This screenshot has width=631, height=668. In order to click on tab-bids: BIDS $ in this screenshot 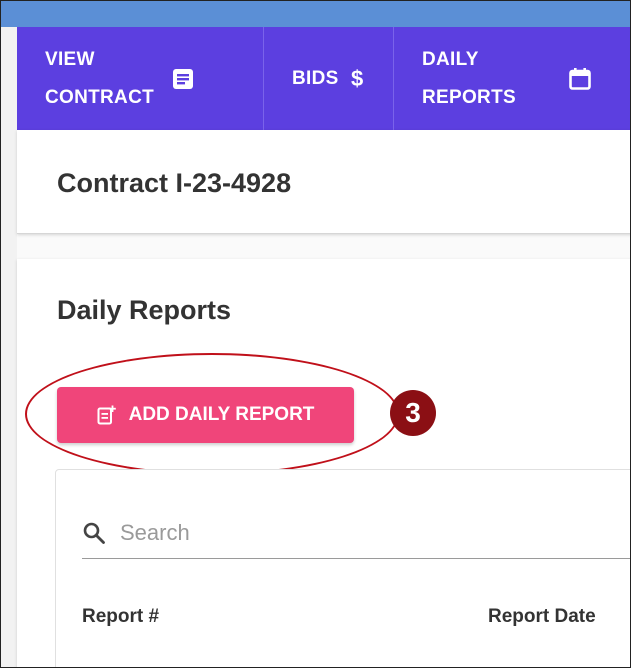, I will do `click(329, 78)`.